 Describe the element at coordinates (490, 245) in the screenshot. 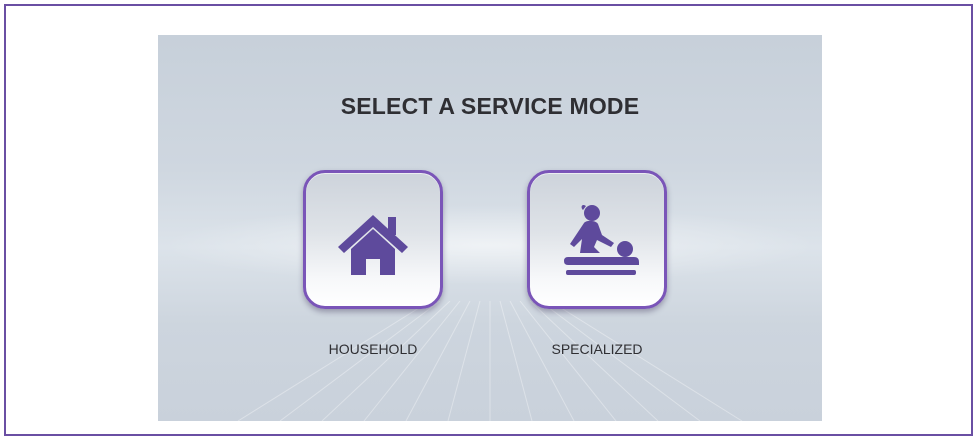

I see `background-glow` at that location.